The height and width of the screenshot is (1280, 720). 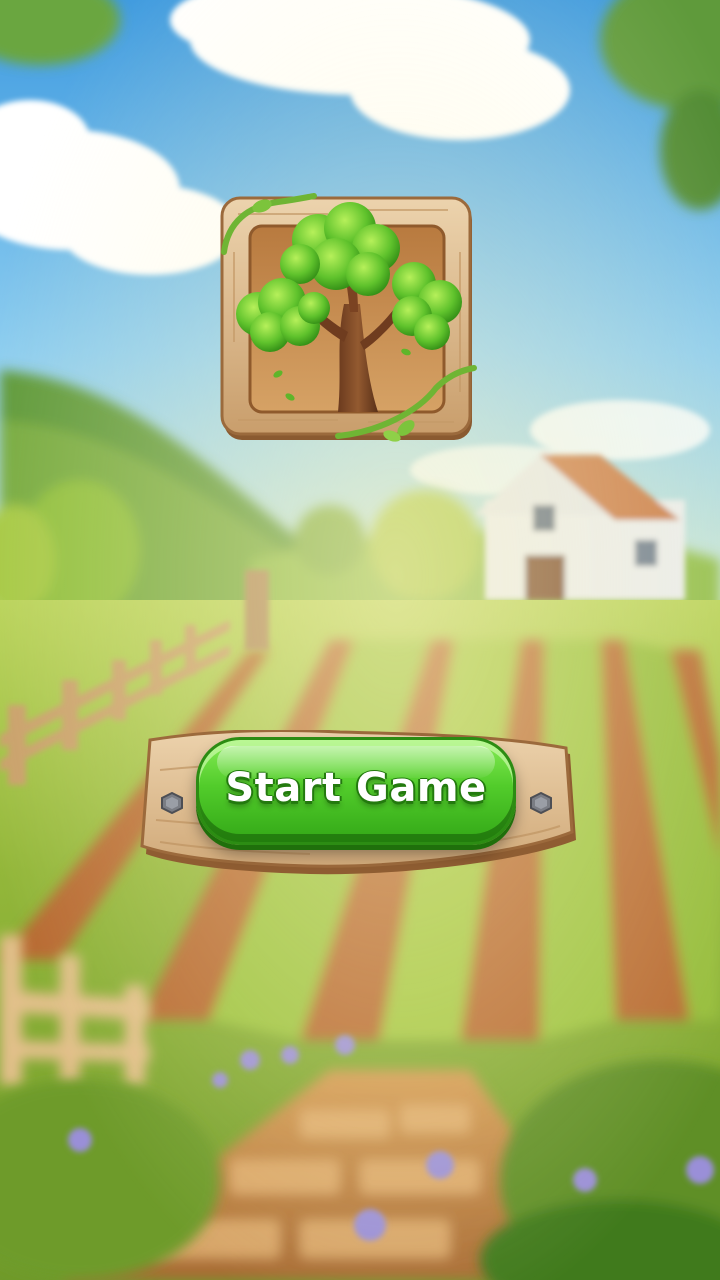 I want to click on start-game-button: Start Game, so click(x=356, y=791).